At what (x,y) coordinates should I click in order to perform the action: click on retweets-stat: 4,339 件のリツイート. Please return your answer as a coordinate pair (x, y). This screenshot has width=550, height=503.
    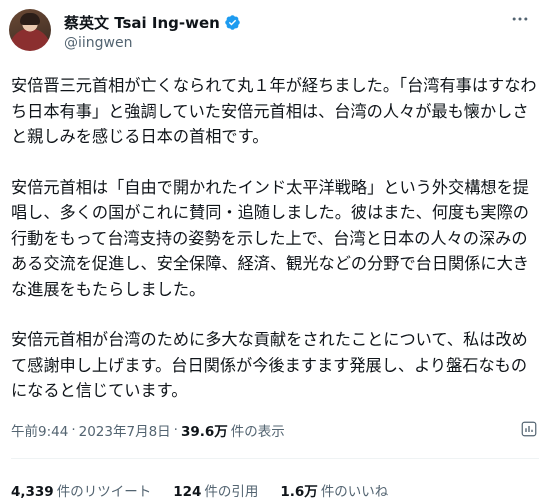
    Looking at the image, I should click on (81, 490).